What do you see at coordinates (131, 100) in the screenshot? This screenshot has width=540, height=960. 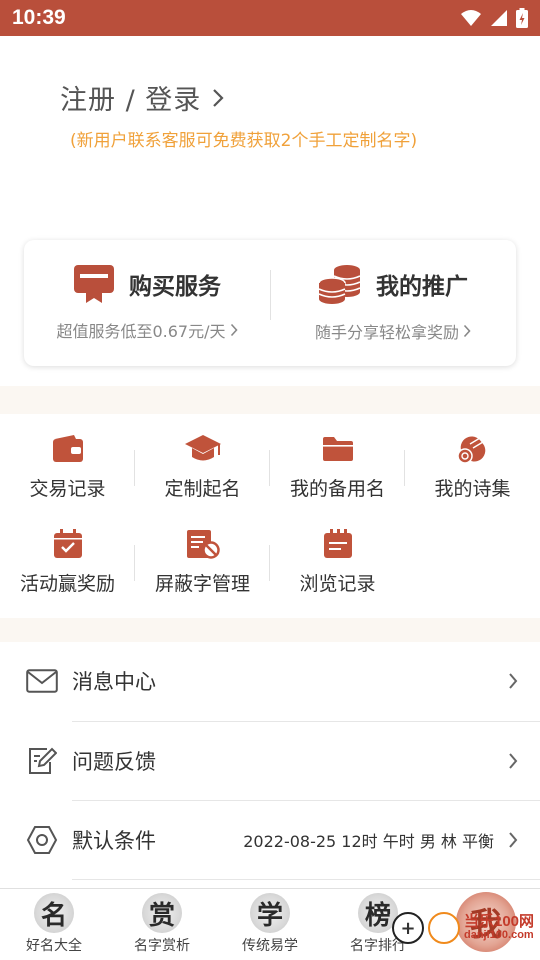 I see `login-register-label: 注册 / 登录` at bounding box center [131, 100].